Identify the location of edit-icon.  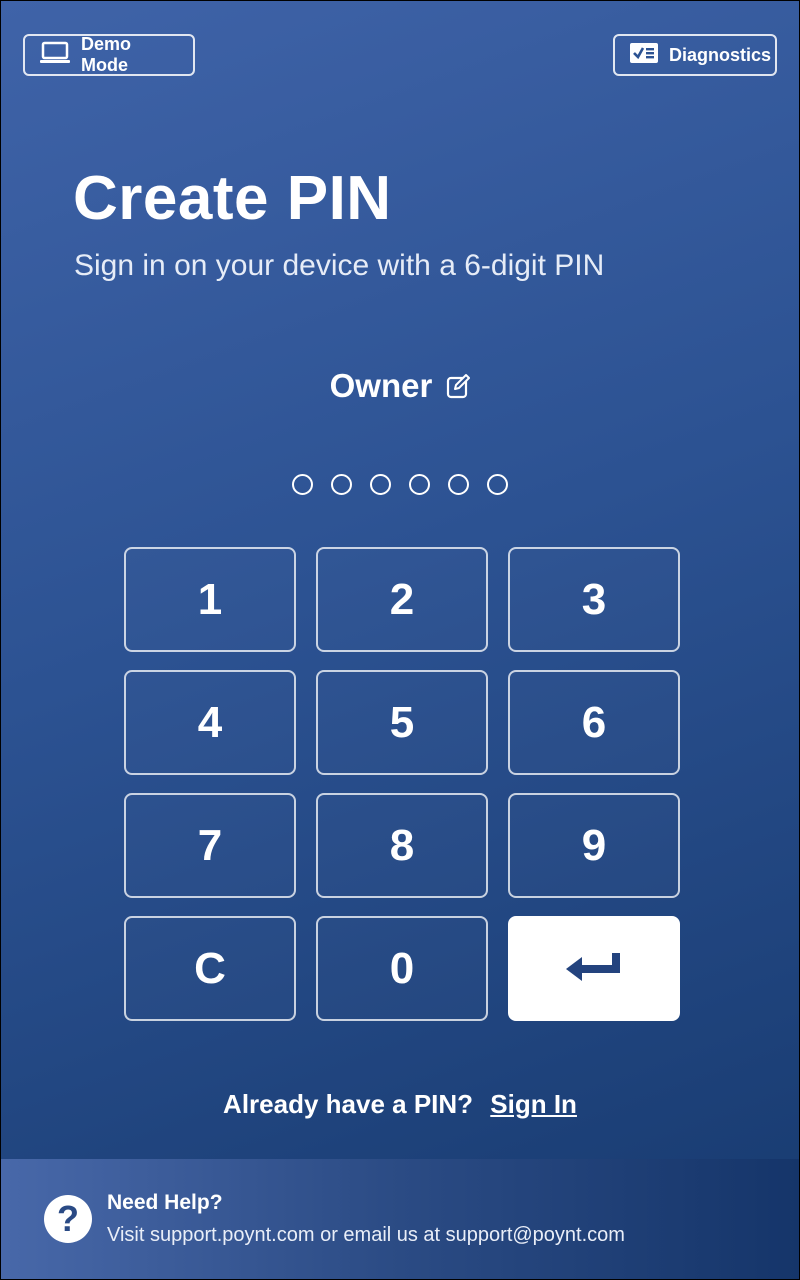
(458, 386).